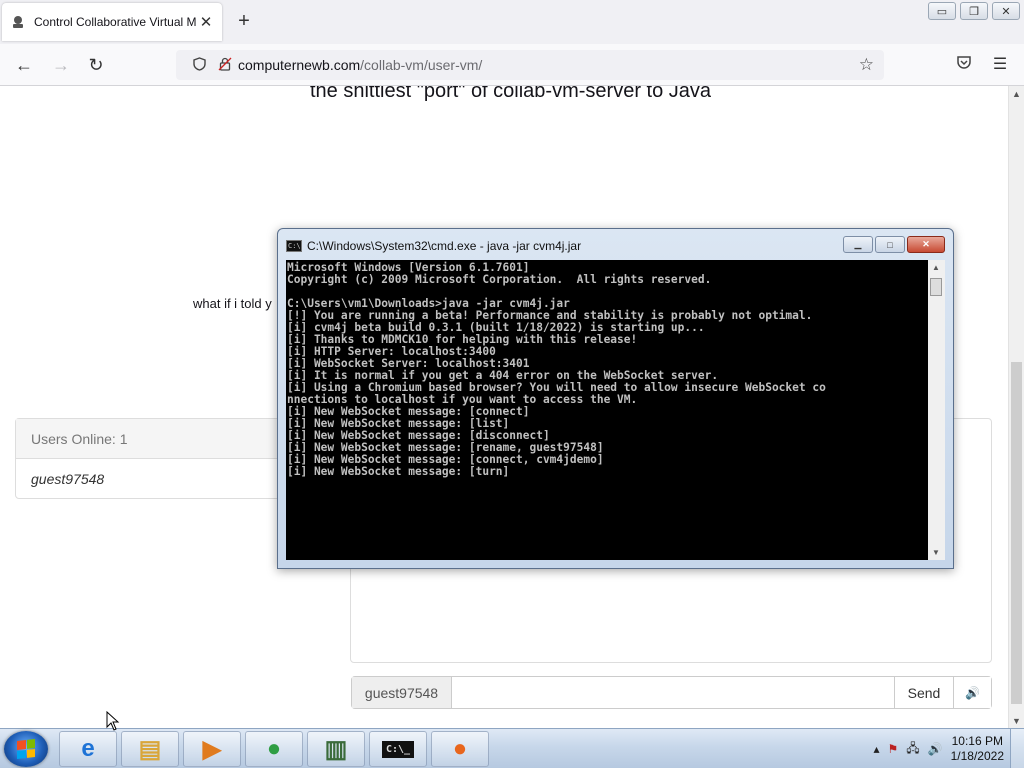 This screenshot has height=768, width=1024. I want to click on file-explorer-icon: ▤, so click(150, 749).